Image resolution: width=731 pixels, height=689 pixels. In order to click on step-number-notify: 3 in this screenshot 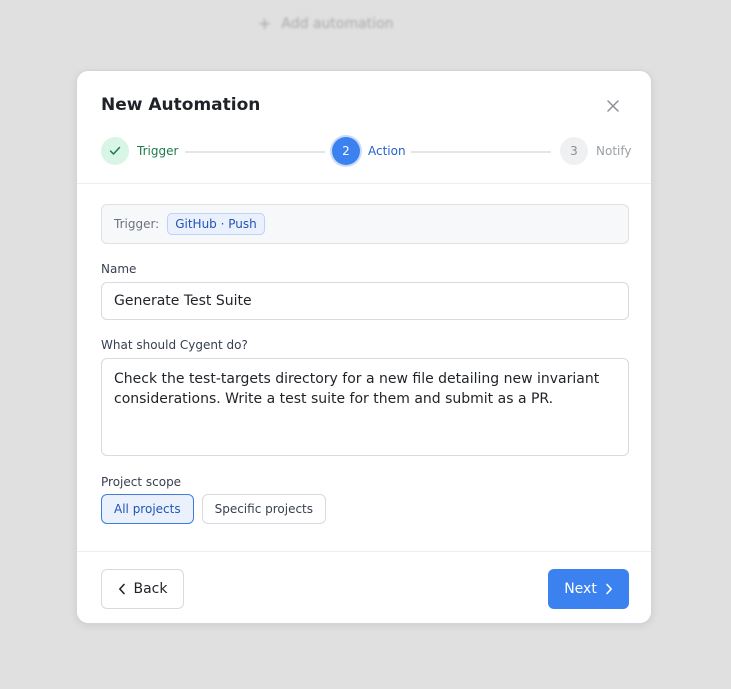, I will do `click(574, 151)`.